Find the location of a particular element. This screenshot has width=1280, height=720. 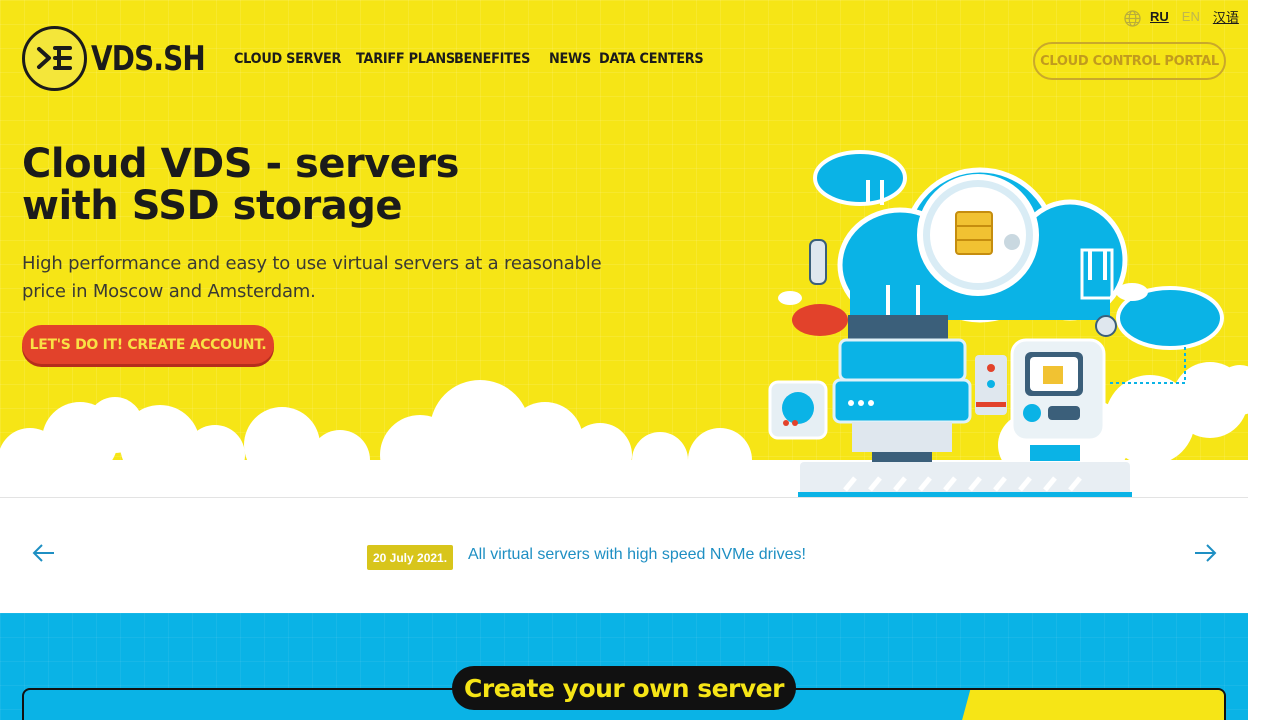

create-account-button: LET'S DO IT! CREATE ACCOUNT. is located at coordinates (148, 344).